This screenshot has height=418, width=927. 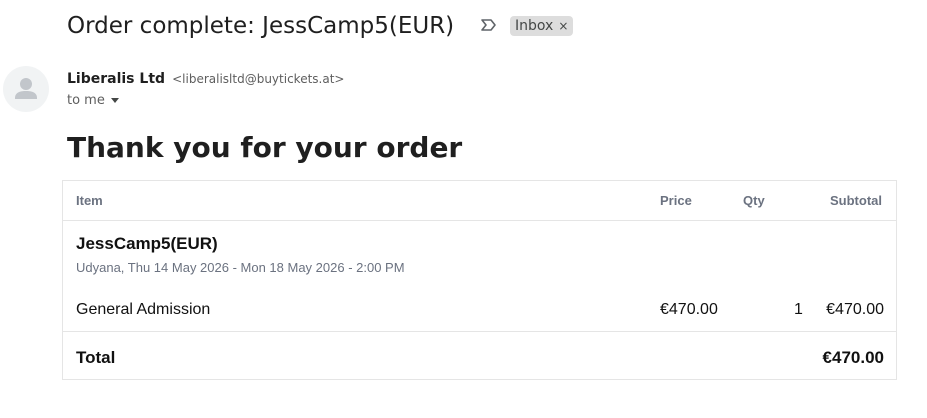 What do you see at coordinates (856, 200) in the screenshot?
I see `header-subtotal: Subtotal` at bounding box center [856, 200].